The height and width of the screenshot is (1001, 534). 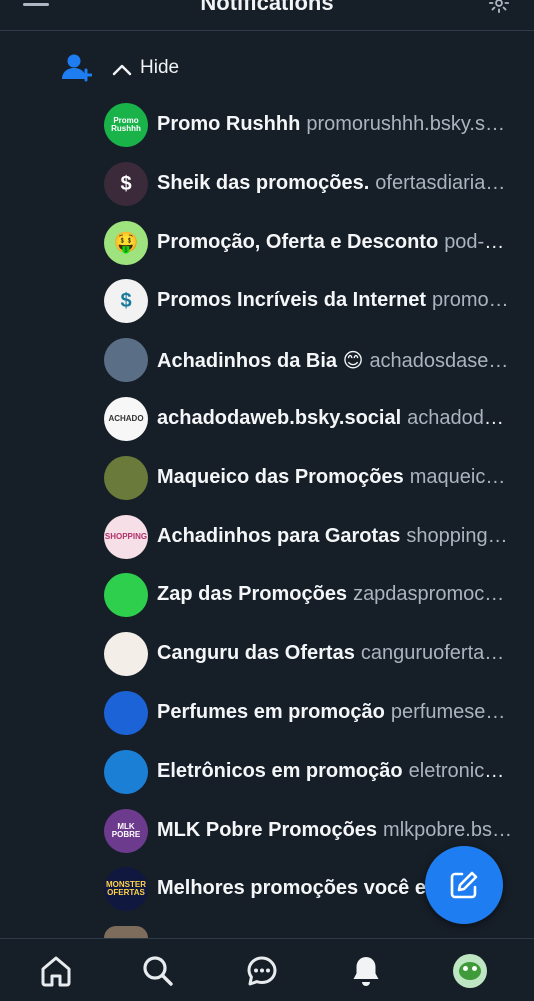 I want to click on home-icon, so click(x=56, y=971).